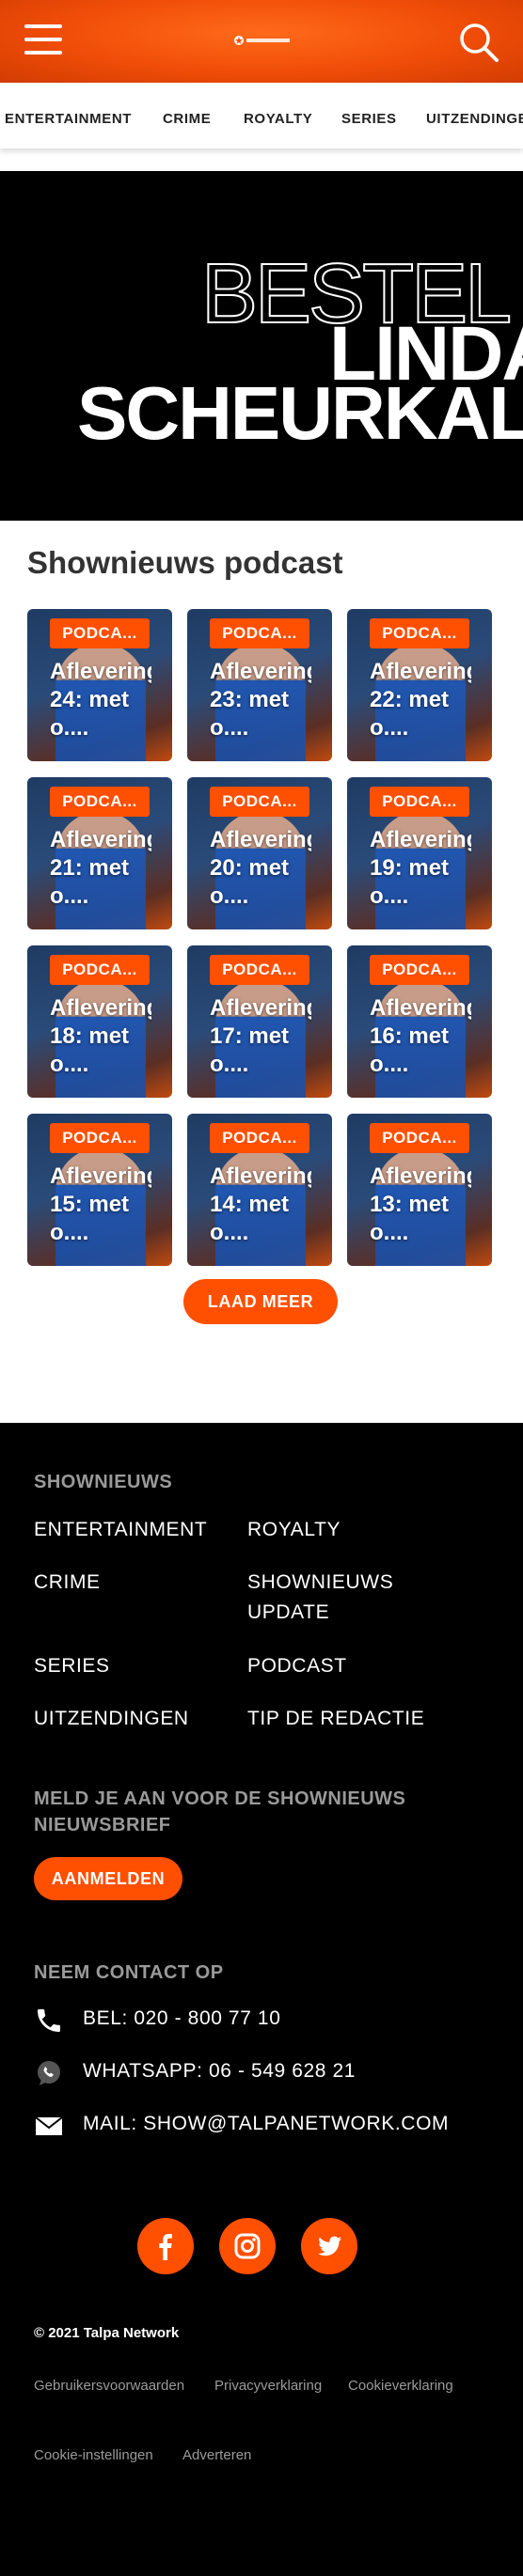 The width and height of the screenshot is (523, 2576). What do you see at coordinates (475, 119) in the screenshot?
I see `nav-item-uitzendingen: UITZENDINGEN` at bounding box center [475, 119].